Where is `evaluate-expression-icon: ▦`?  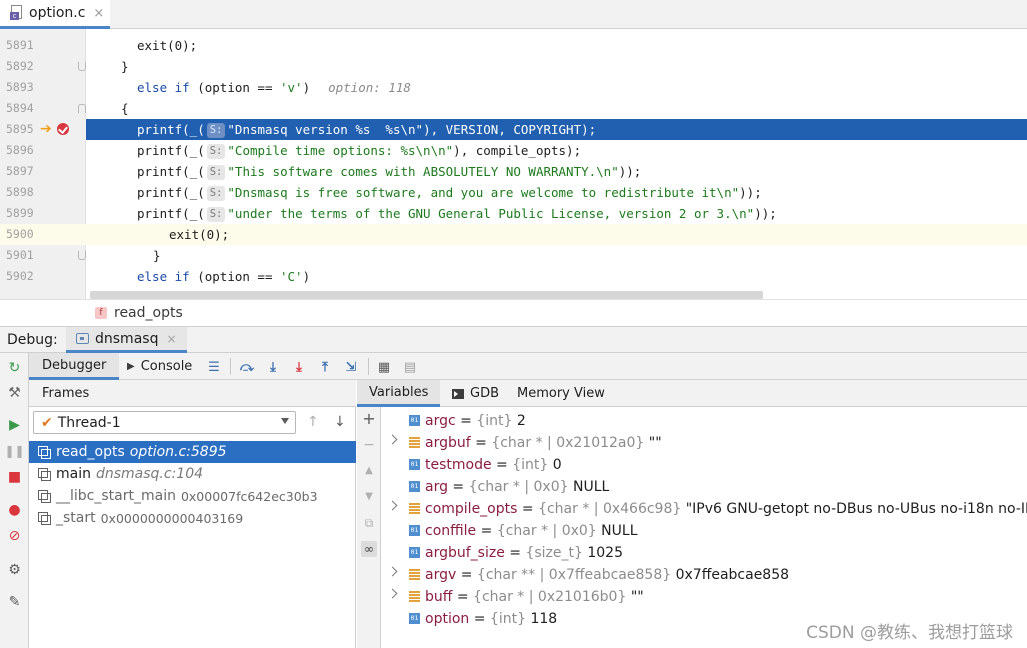 evaluate-expression-icon: ▦ is located at coordinates (384, 367).